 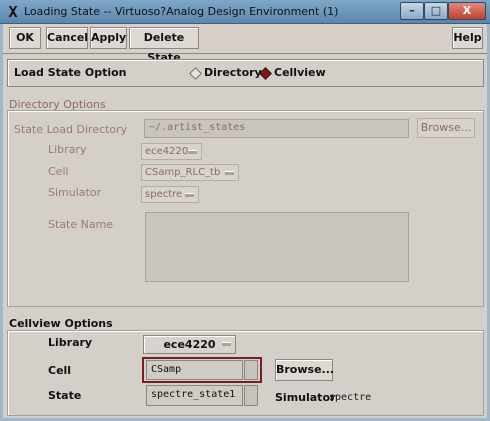 What do you see at coordinates (67, 38) in the screenshot?
I see `cancel-button: Cancel` at bounding box center [67, 38].